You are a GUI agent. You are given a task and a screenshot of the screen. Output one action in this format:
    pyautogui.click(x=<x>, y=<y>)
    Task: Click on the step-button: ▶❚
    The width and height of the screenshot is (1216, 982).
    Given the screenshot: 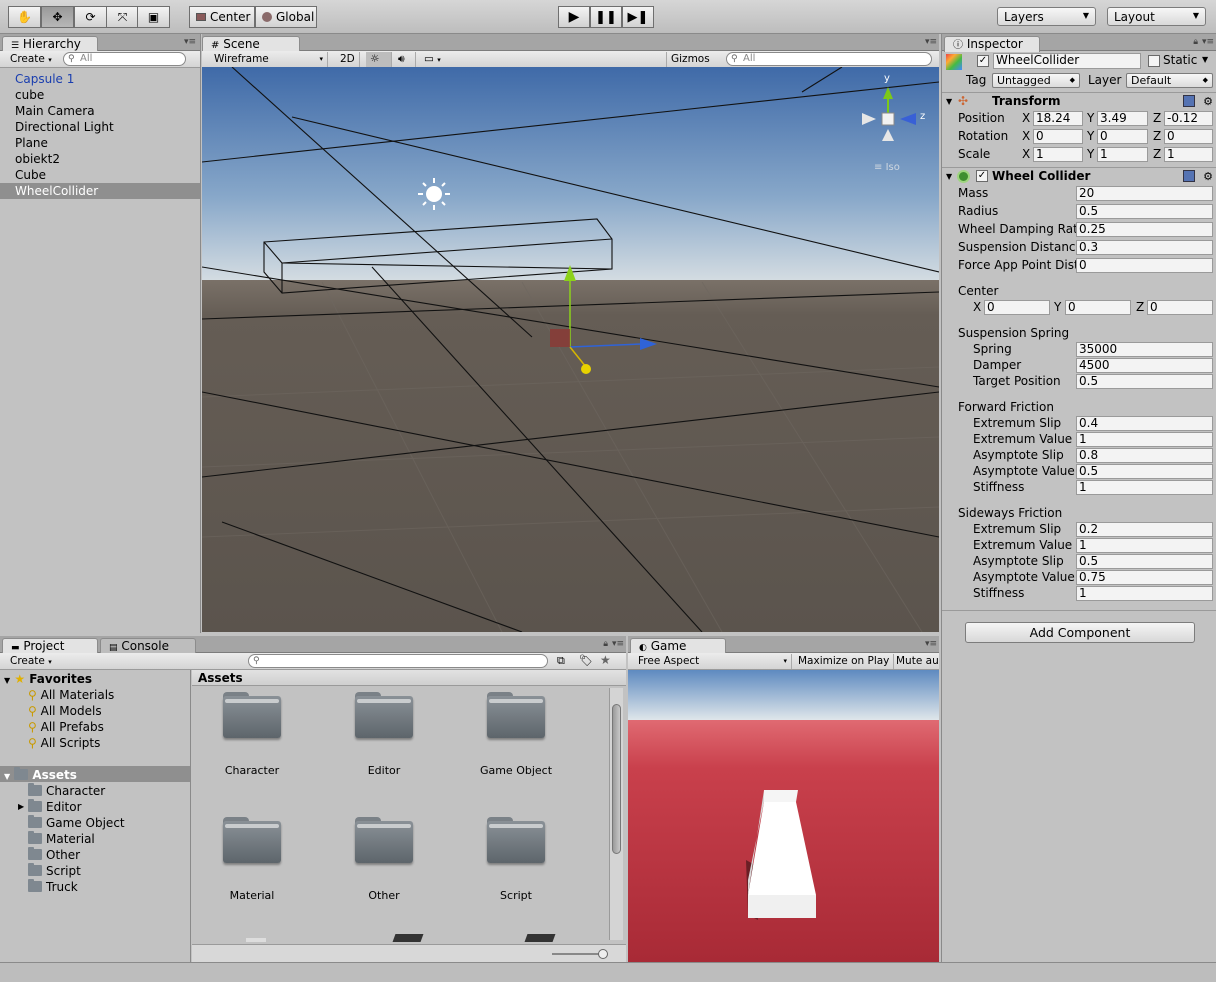 What is the action you would take?
    pyautogui.click(x=638, y=17)
    